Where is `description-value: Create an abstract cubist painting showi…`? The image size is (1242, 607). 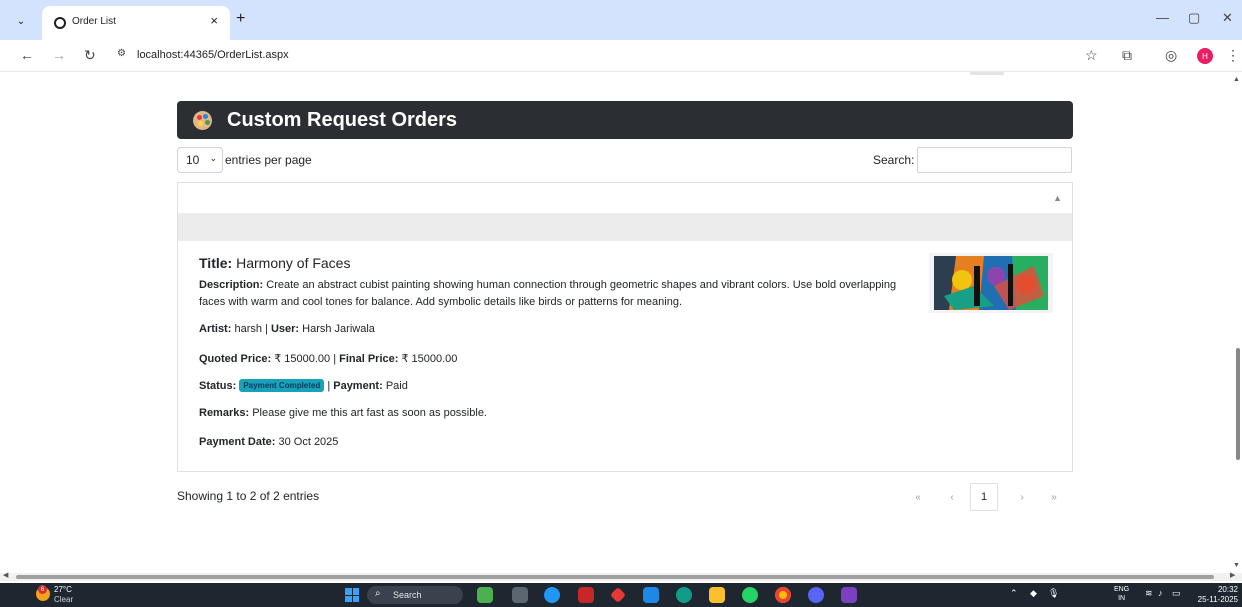
description-value: Create an abstract cubist painting showi… is located at coordinates (548, 293).